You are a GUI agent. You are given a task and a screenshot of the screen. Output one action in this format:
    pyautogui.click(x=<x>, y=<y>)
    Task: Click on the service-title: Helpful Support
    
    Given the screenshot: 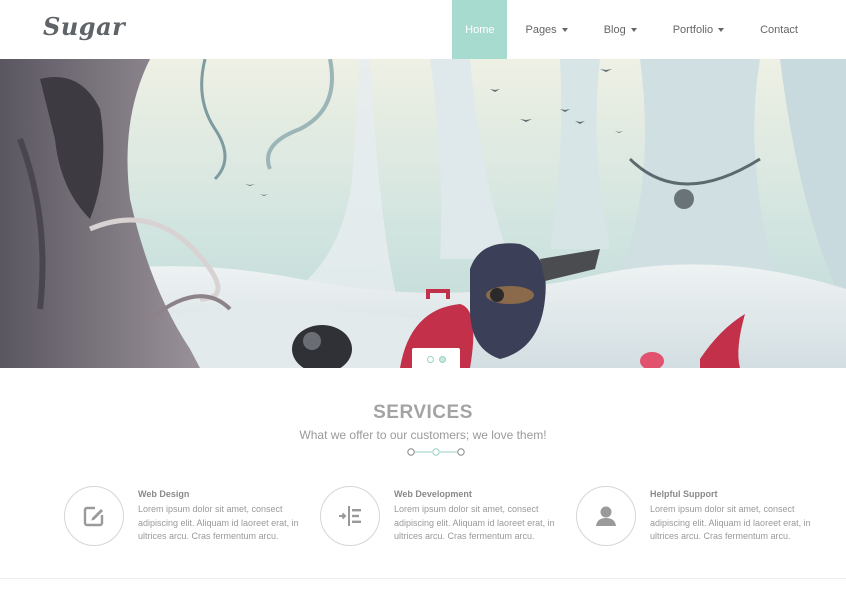 What is the action you would take?
    pyautogui.click(x=684, y=494)
    